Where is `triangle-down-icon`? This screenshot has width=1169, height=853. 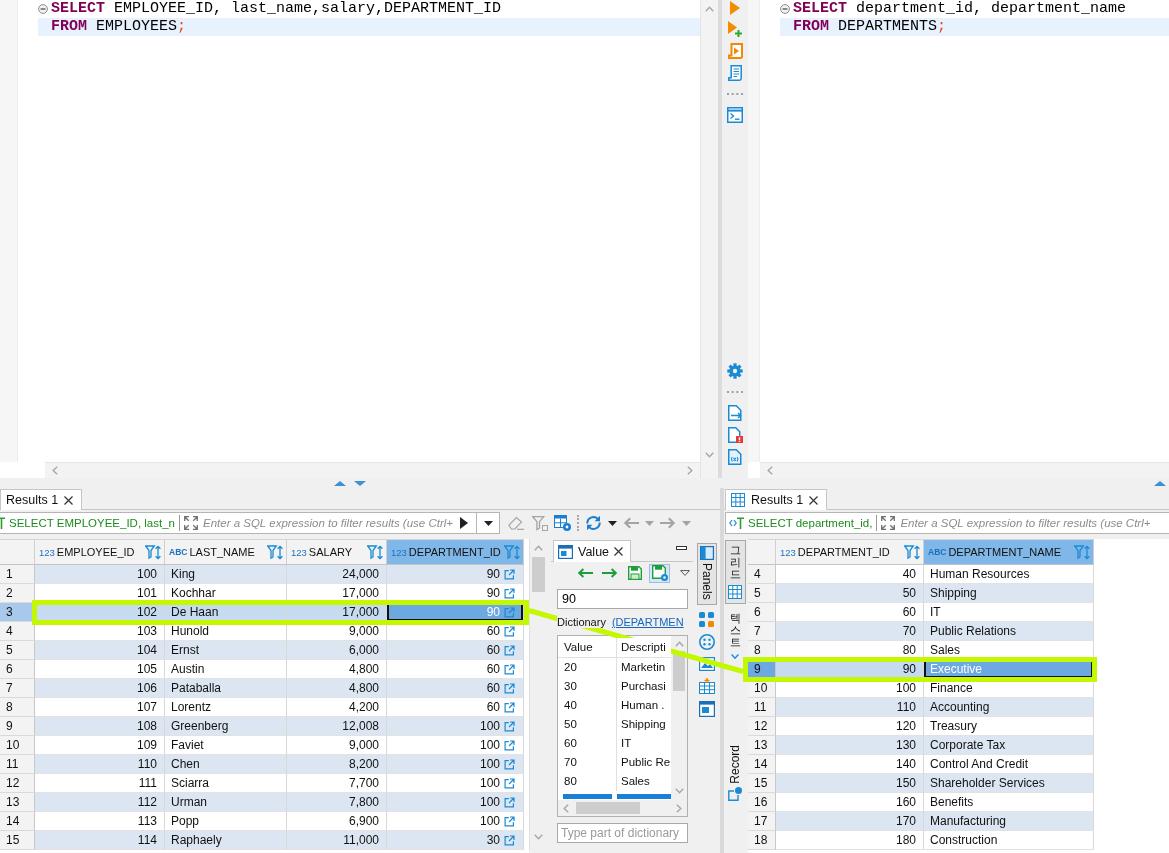 triangle-down-icon is located at coordinates (360, 483).